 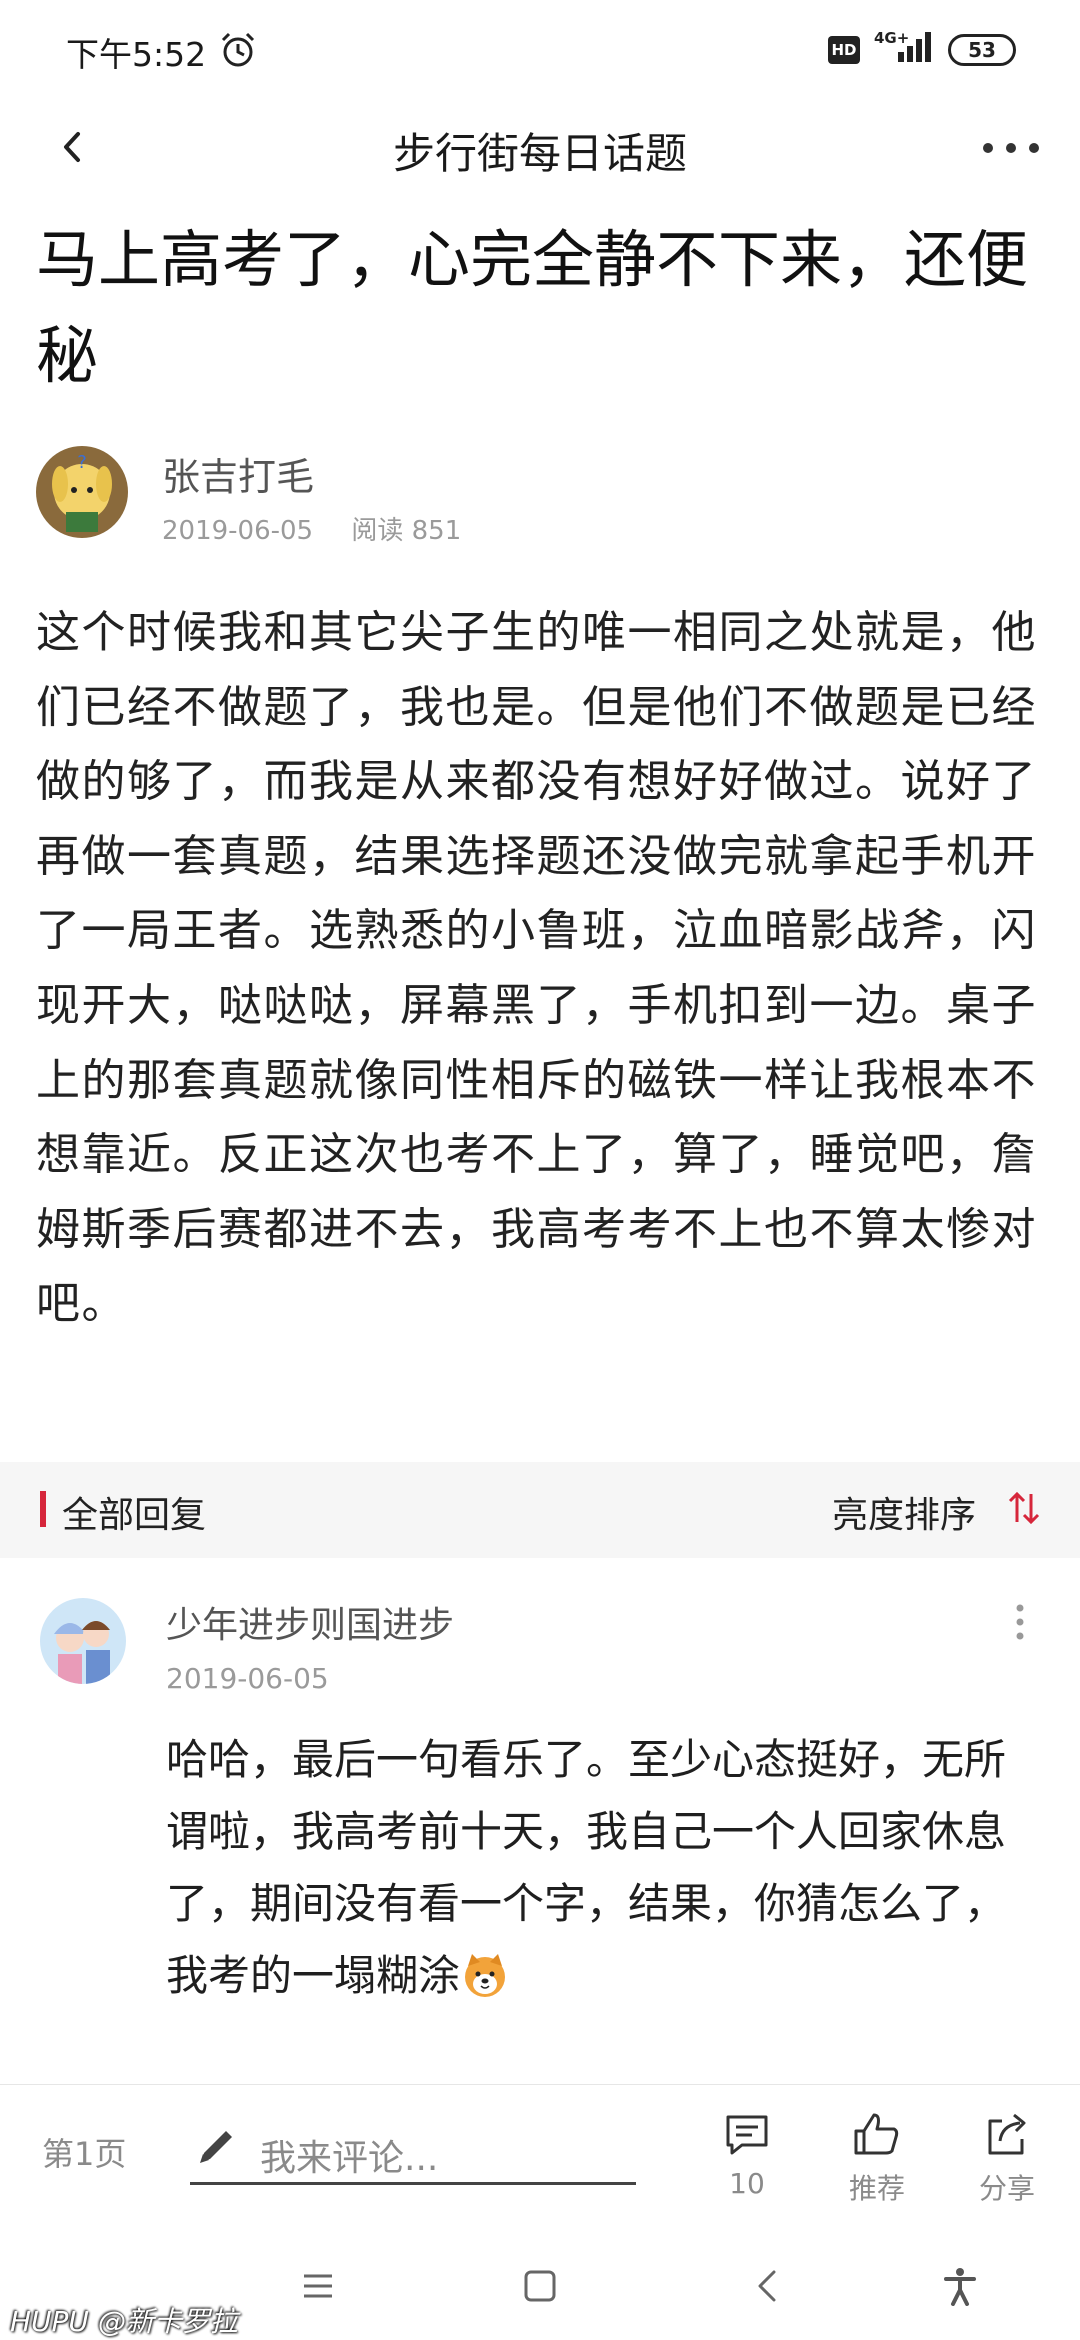 I want to click on pencil-icon, so click(x=216, y=2147).